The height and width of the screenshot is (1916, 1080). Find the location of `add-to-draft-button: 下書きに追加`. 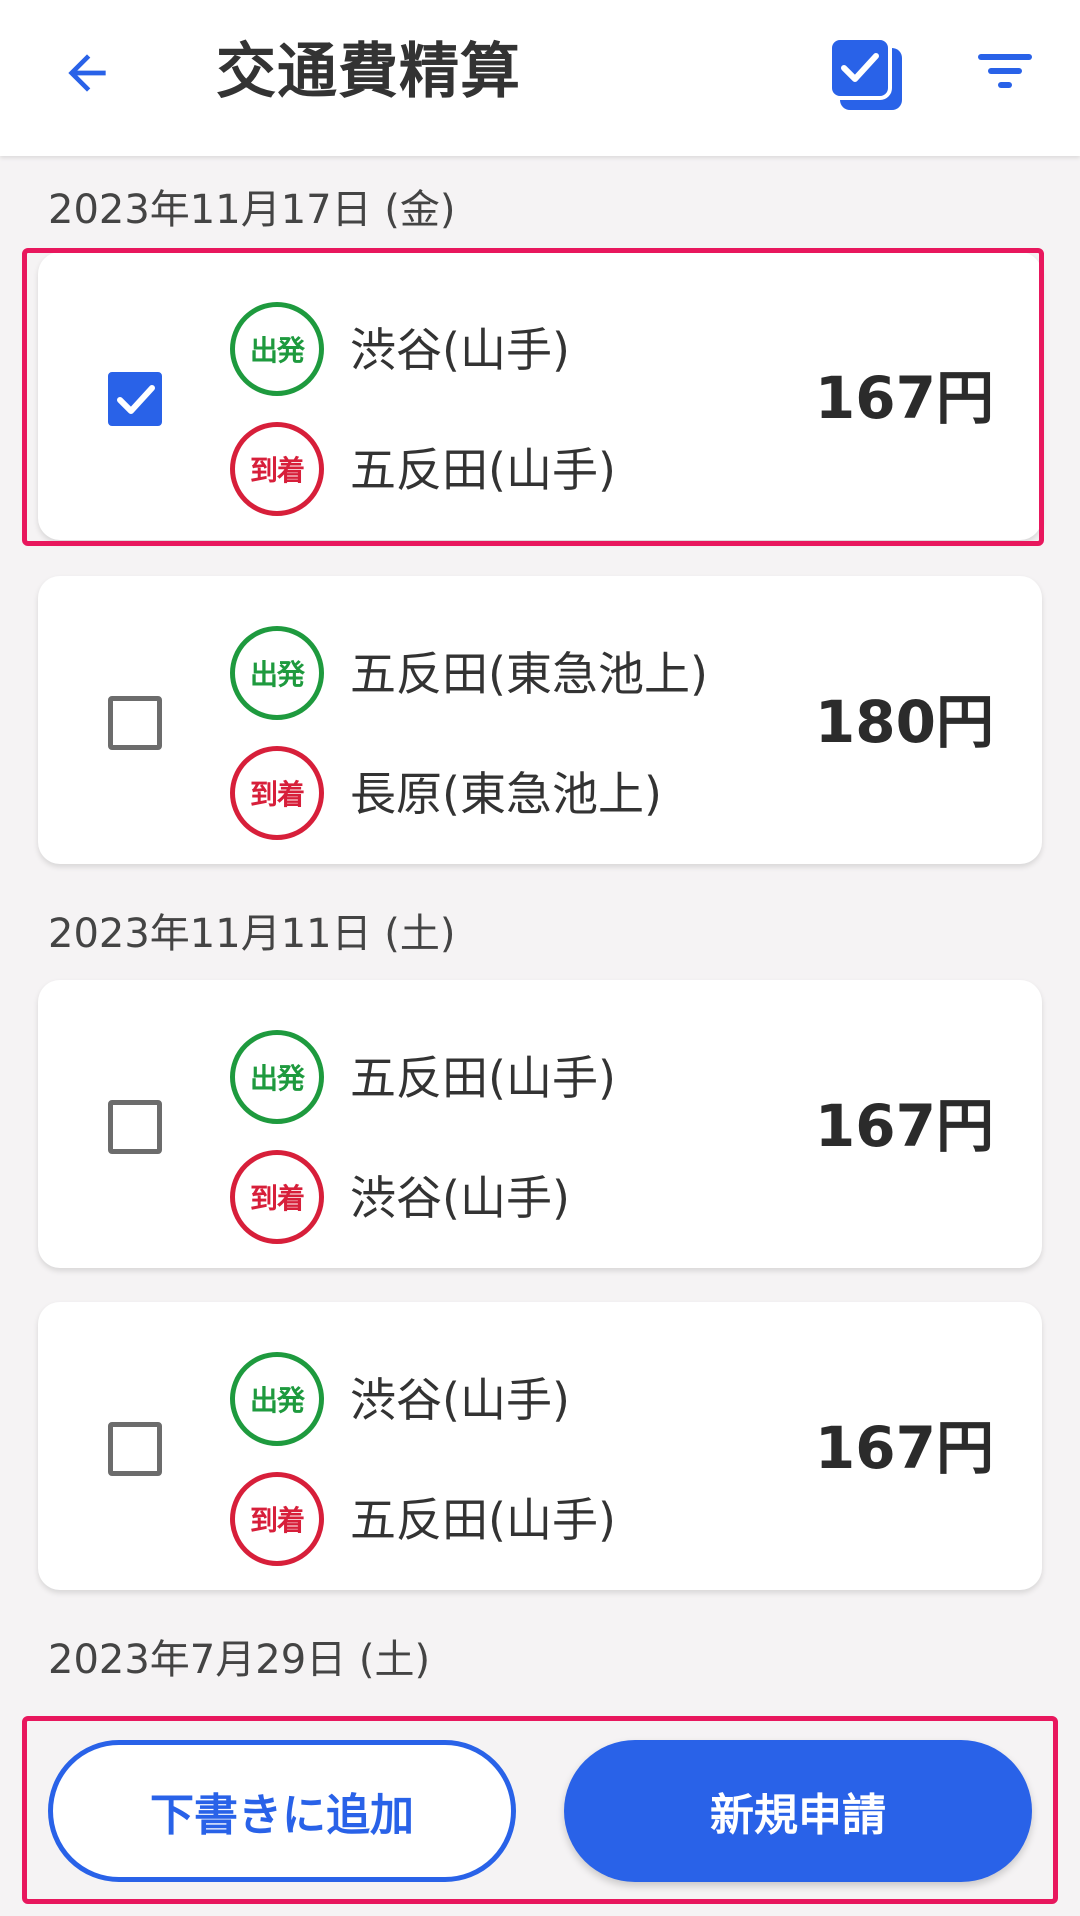

add-to-draft-button: 下書きに追加 is located at coordinates (282, 1811).